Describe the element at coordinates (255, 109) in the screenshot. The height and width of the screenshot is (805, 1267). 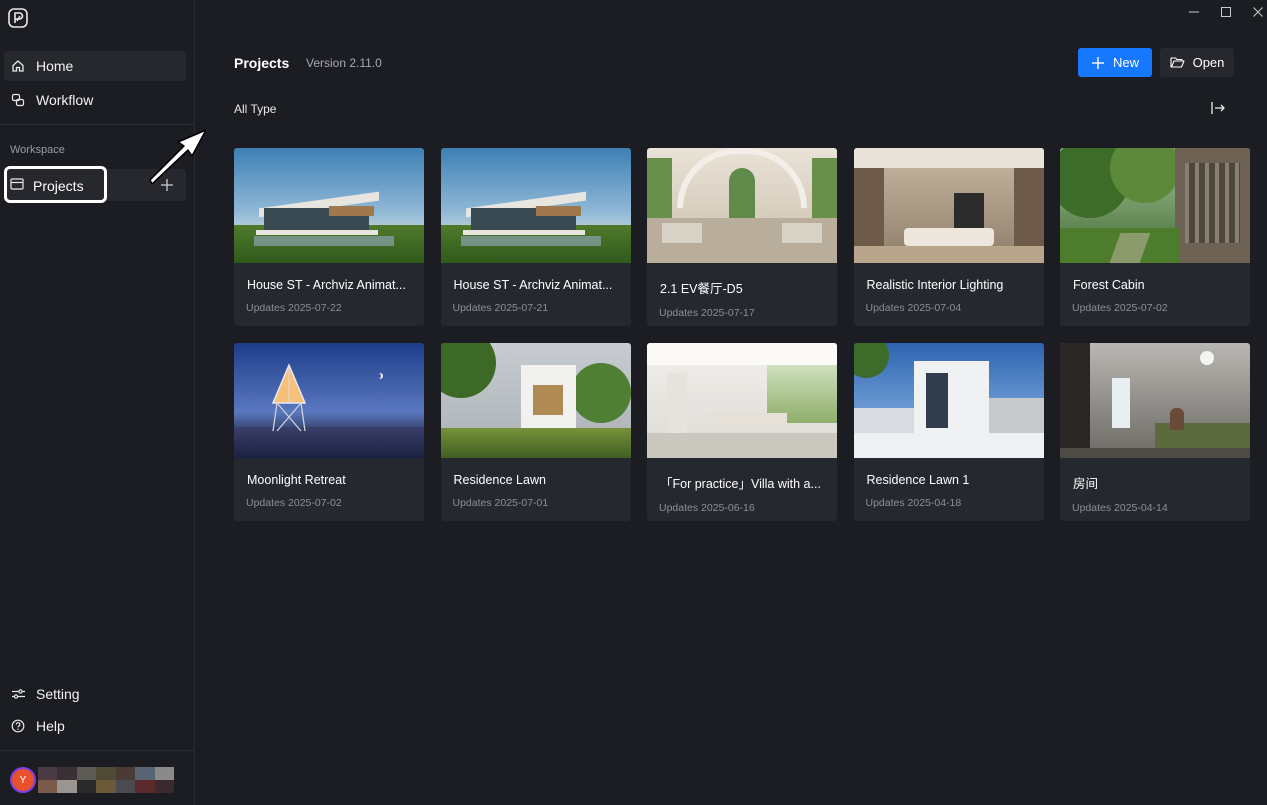
I see `type-filter-dropdown: All Type` at that location.